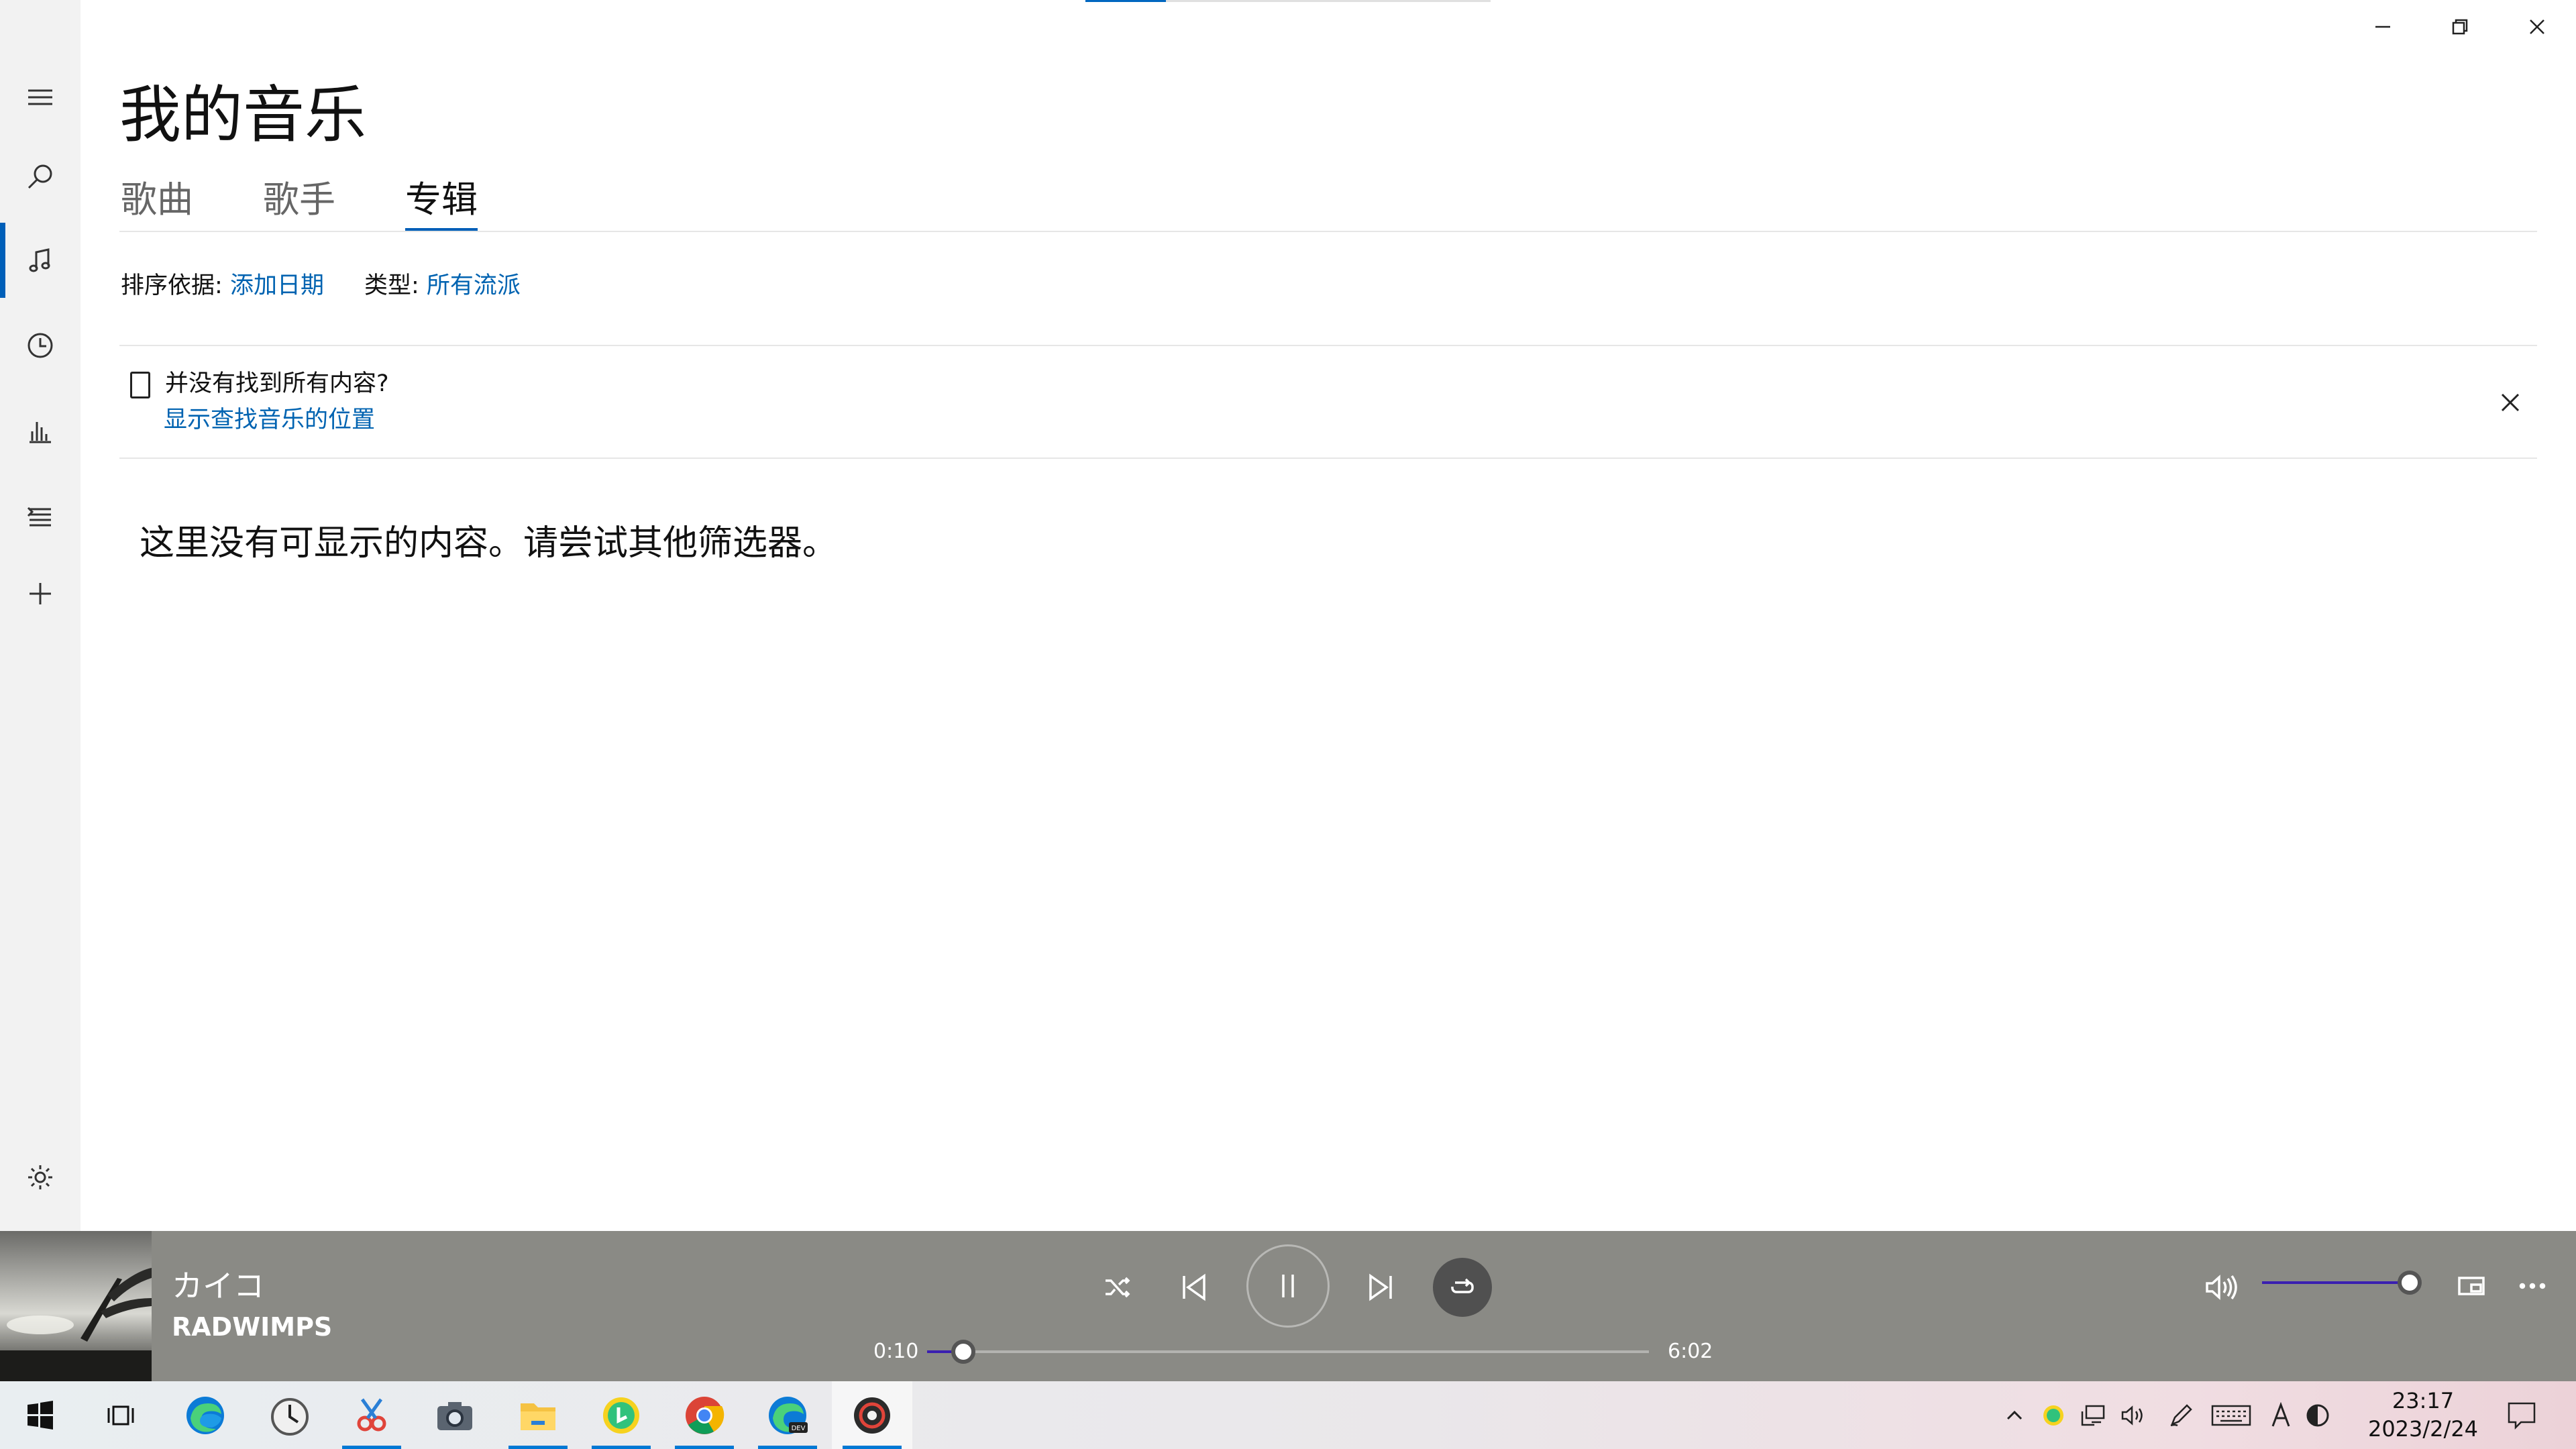 This screenshot has height=1449, width=2576. Describe the element at coordinates (157, 201) in the screenshot. I see `tab-songs: 歌曲` at that location.